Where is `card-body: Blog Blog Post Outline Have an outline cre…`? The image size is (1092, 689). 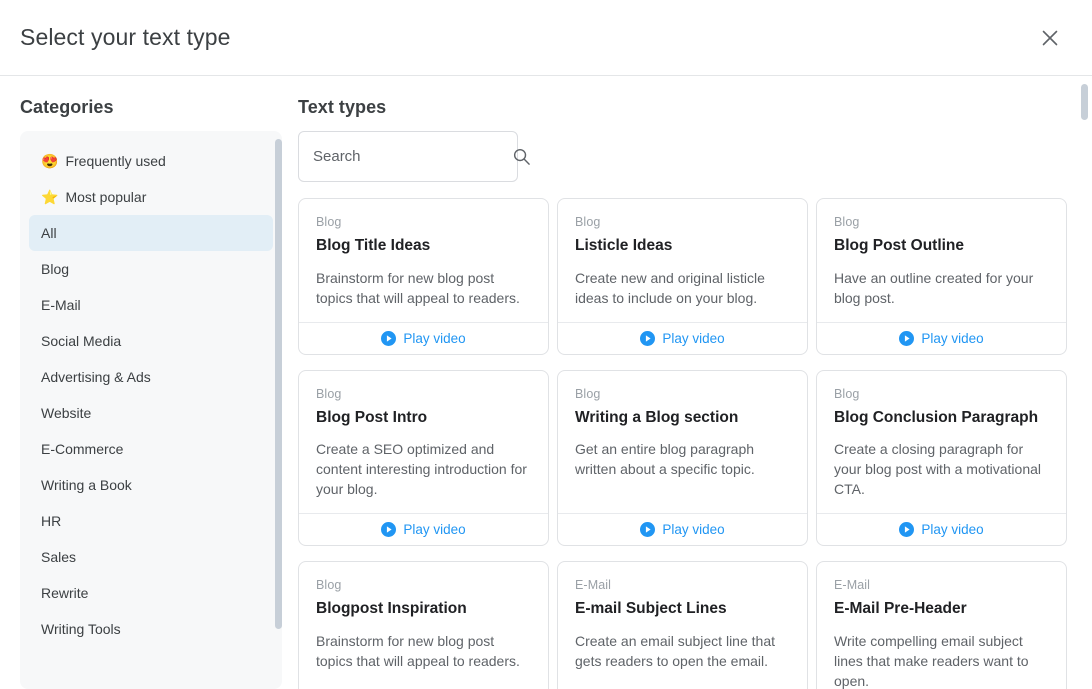
card-body: Blog Blog Post Outline Have an outline cre… is located at coordinates (941, 260).